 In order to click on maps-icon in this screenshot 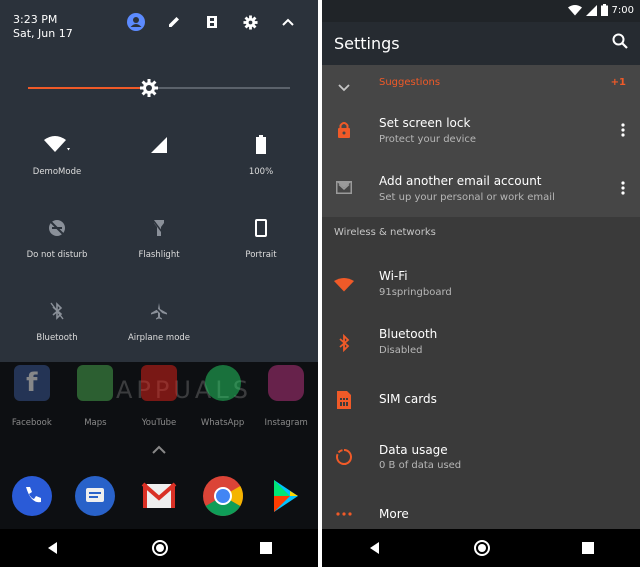, I will do `click(95, 383)`.